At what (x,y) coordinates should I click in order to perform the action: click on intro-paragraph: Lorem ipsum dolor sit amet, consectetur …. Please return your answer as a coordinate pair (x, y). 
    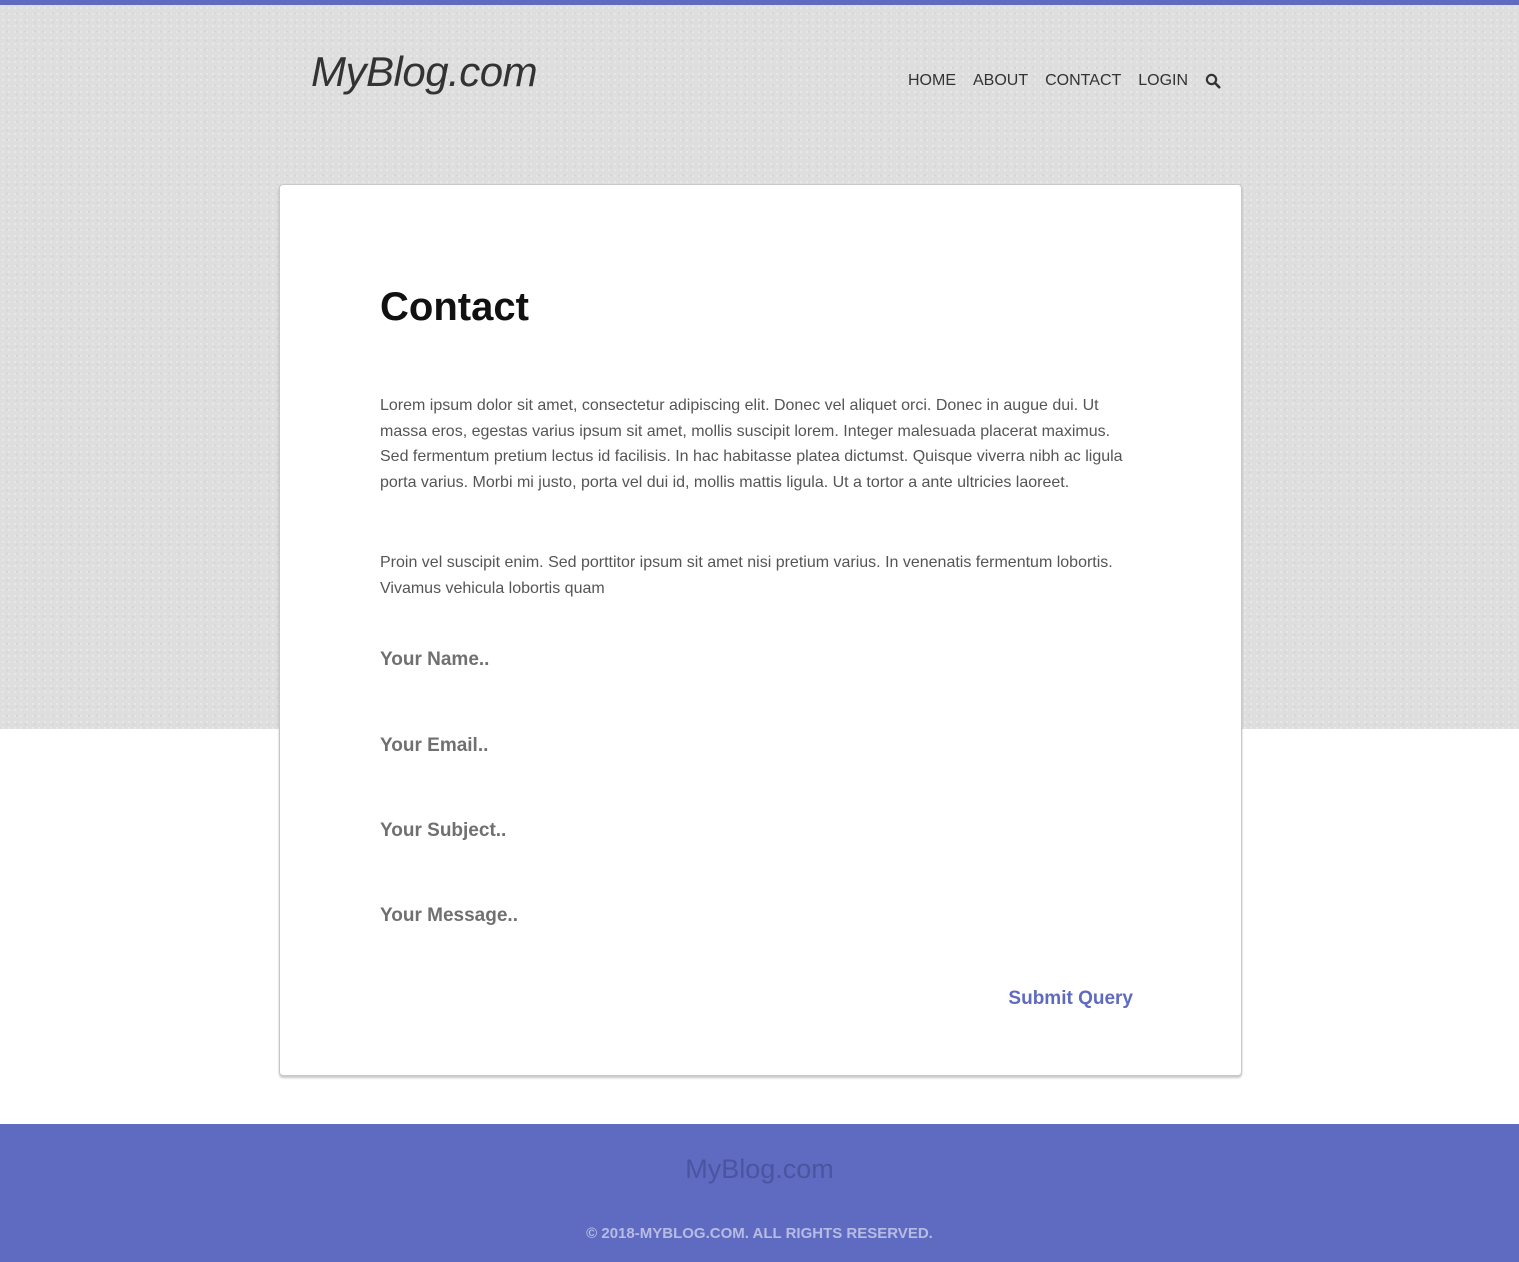
    Looking at the image, I should click on (751, 444).